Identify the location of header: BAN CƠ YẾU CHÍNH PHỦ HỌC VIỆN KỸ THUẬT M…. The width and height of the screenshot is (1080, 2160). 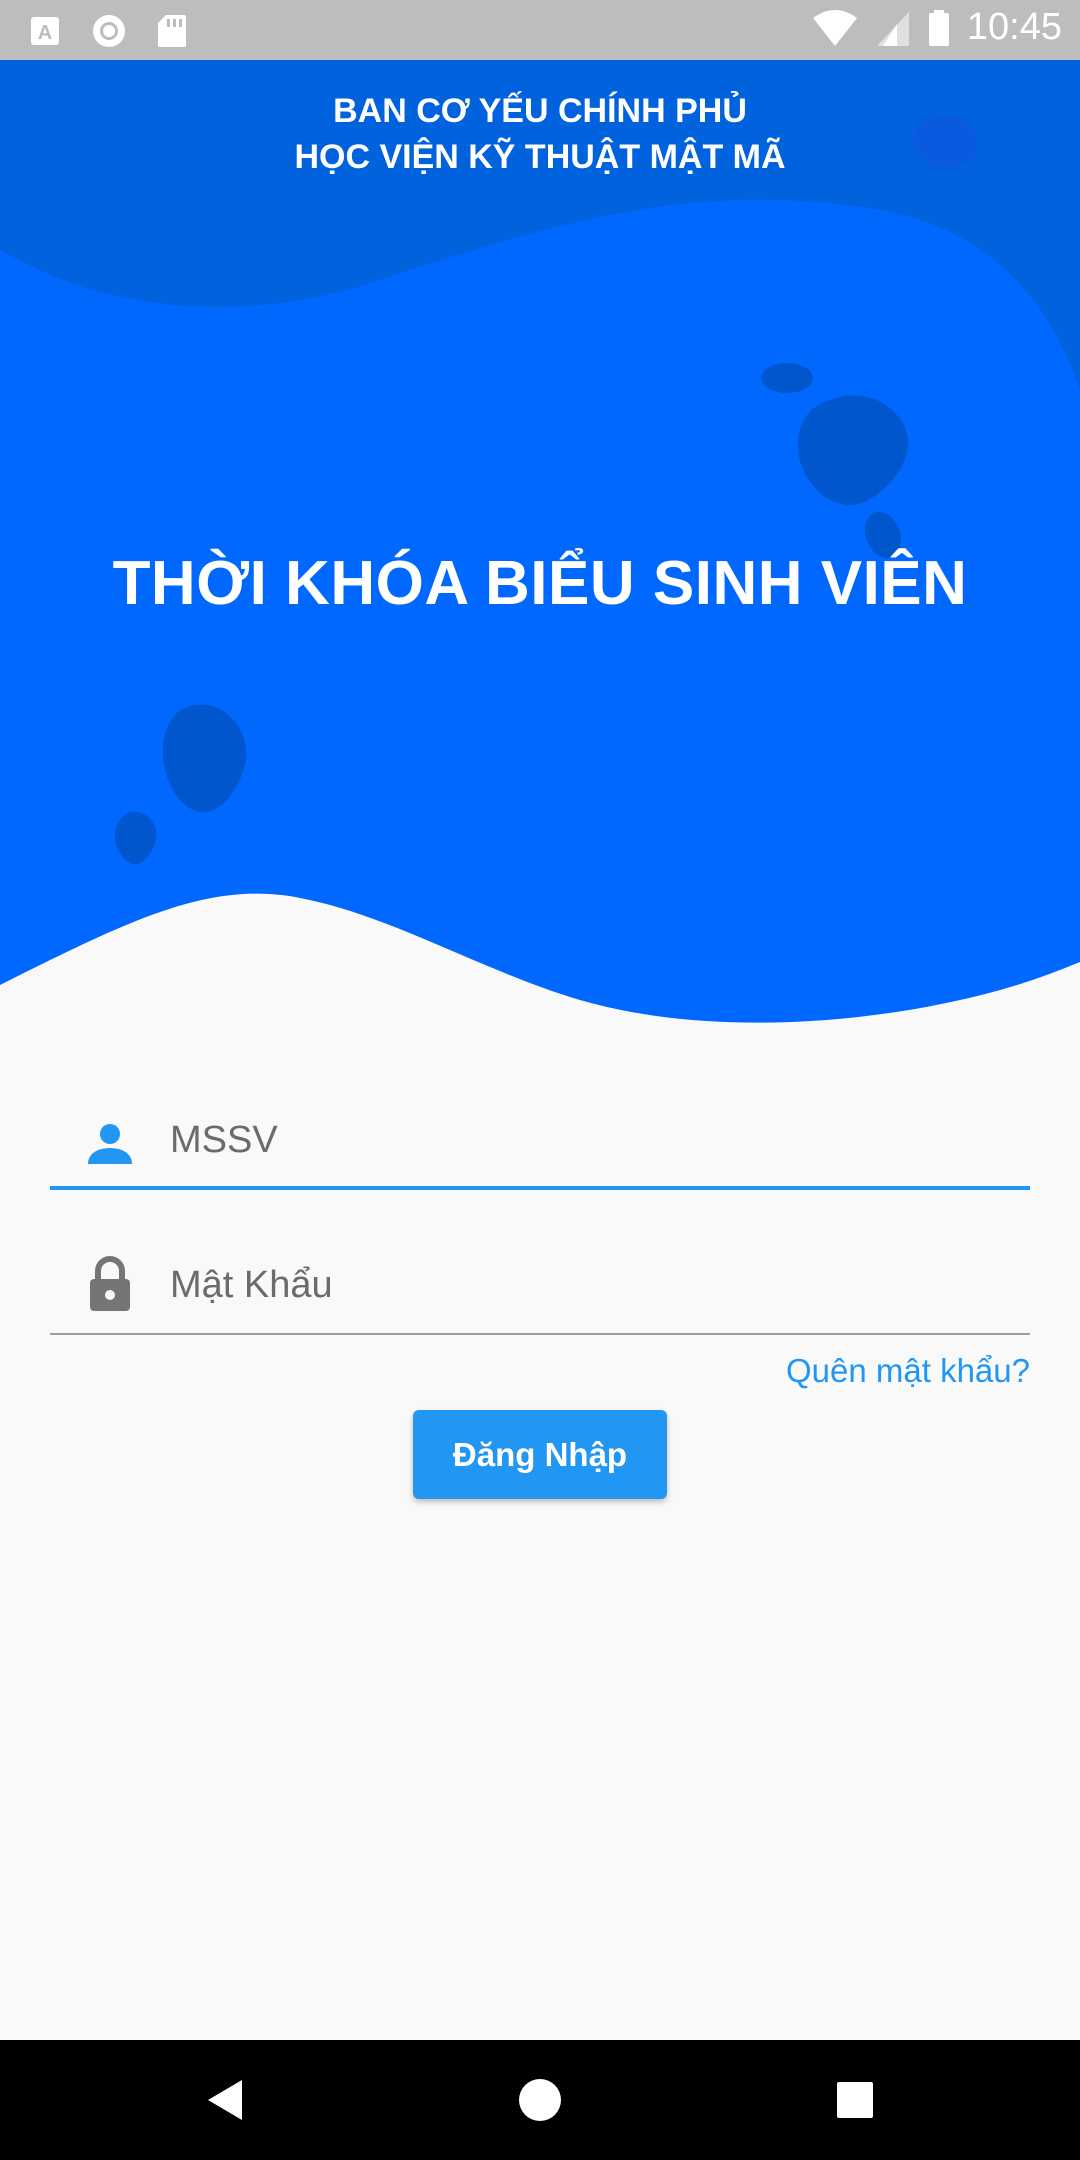
(540, 134).